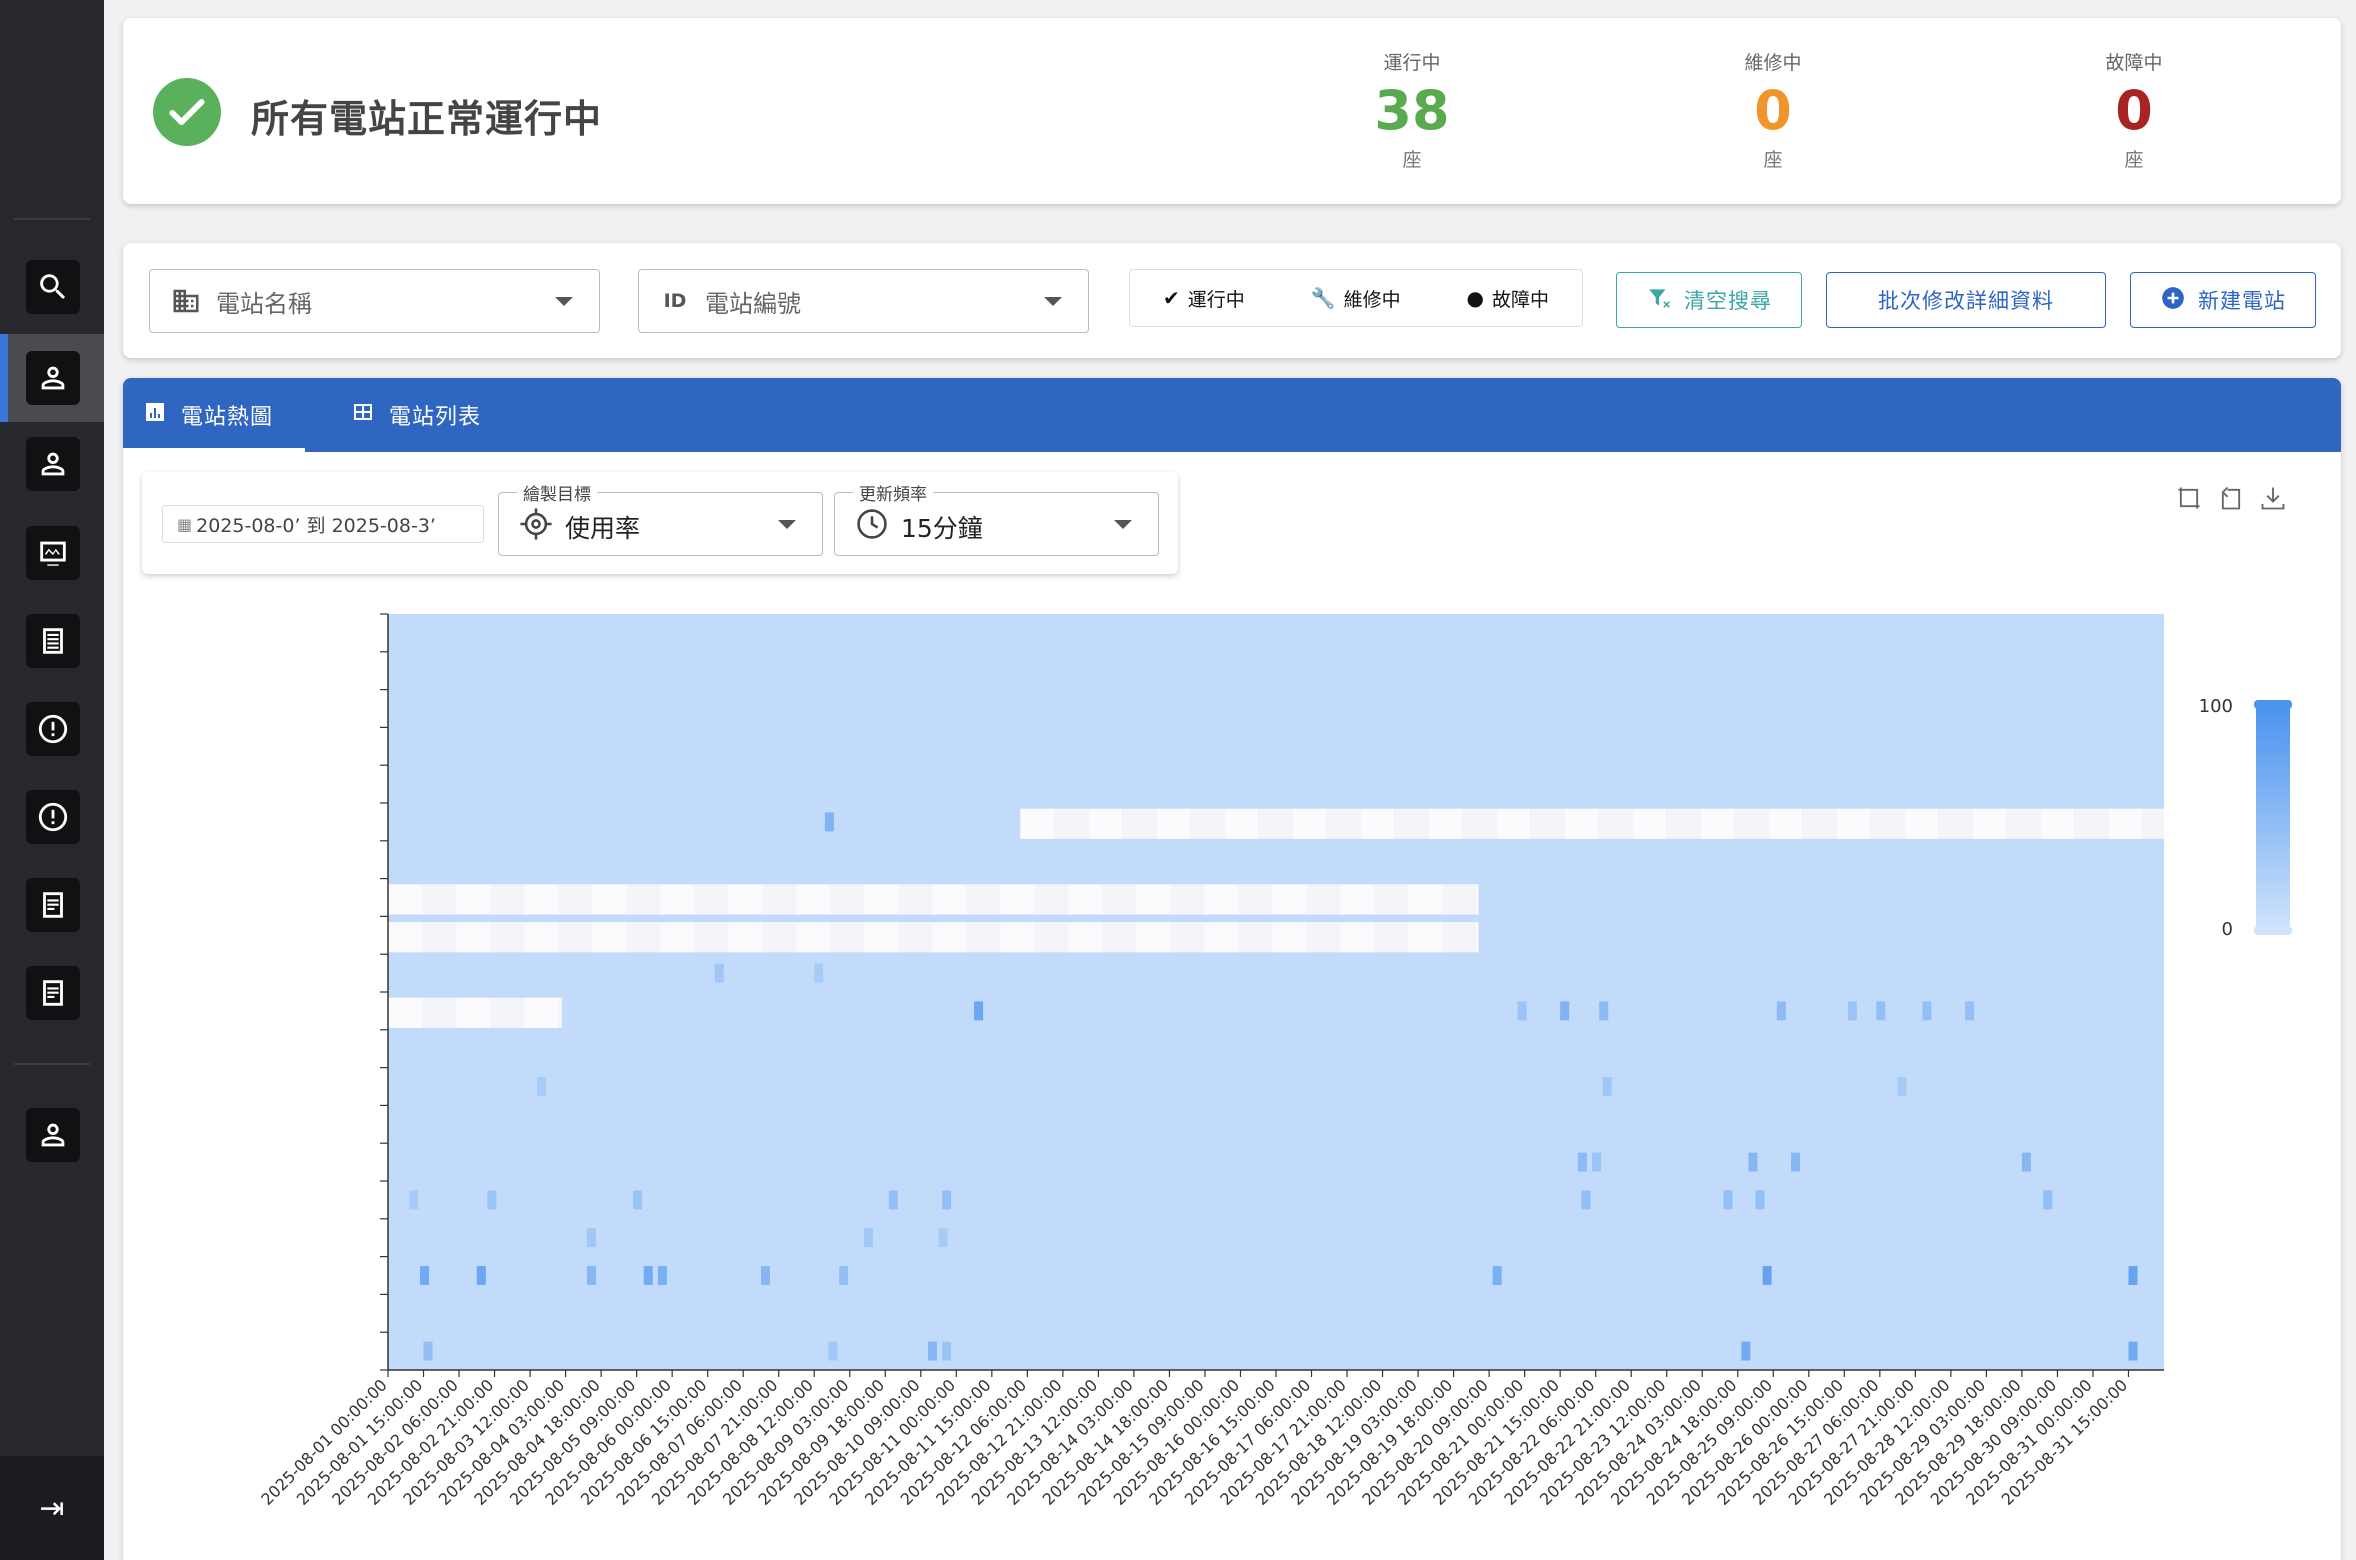 This screenshot has width=2356, height=1560. I want to click on sidebar-item-users, so click(53, 464).